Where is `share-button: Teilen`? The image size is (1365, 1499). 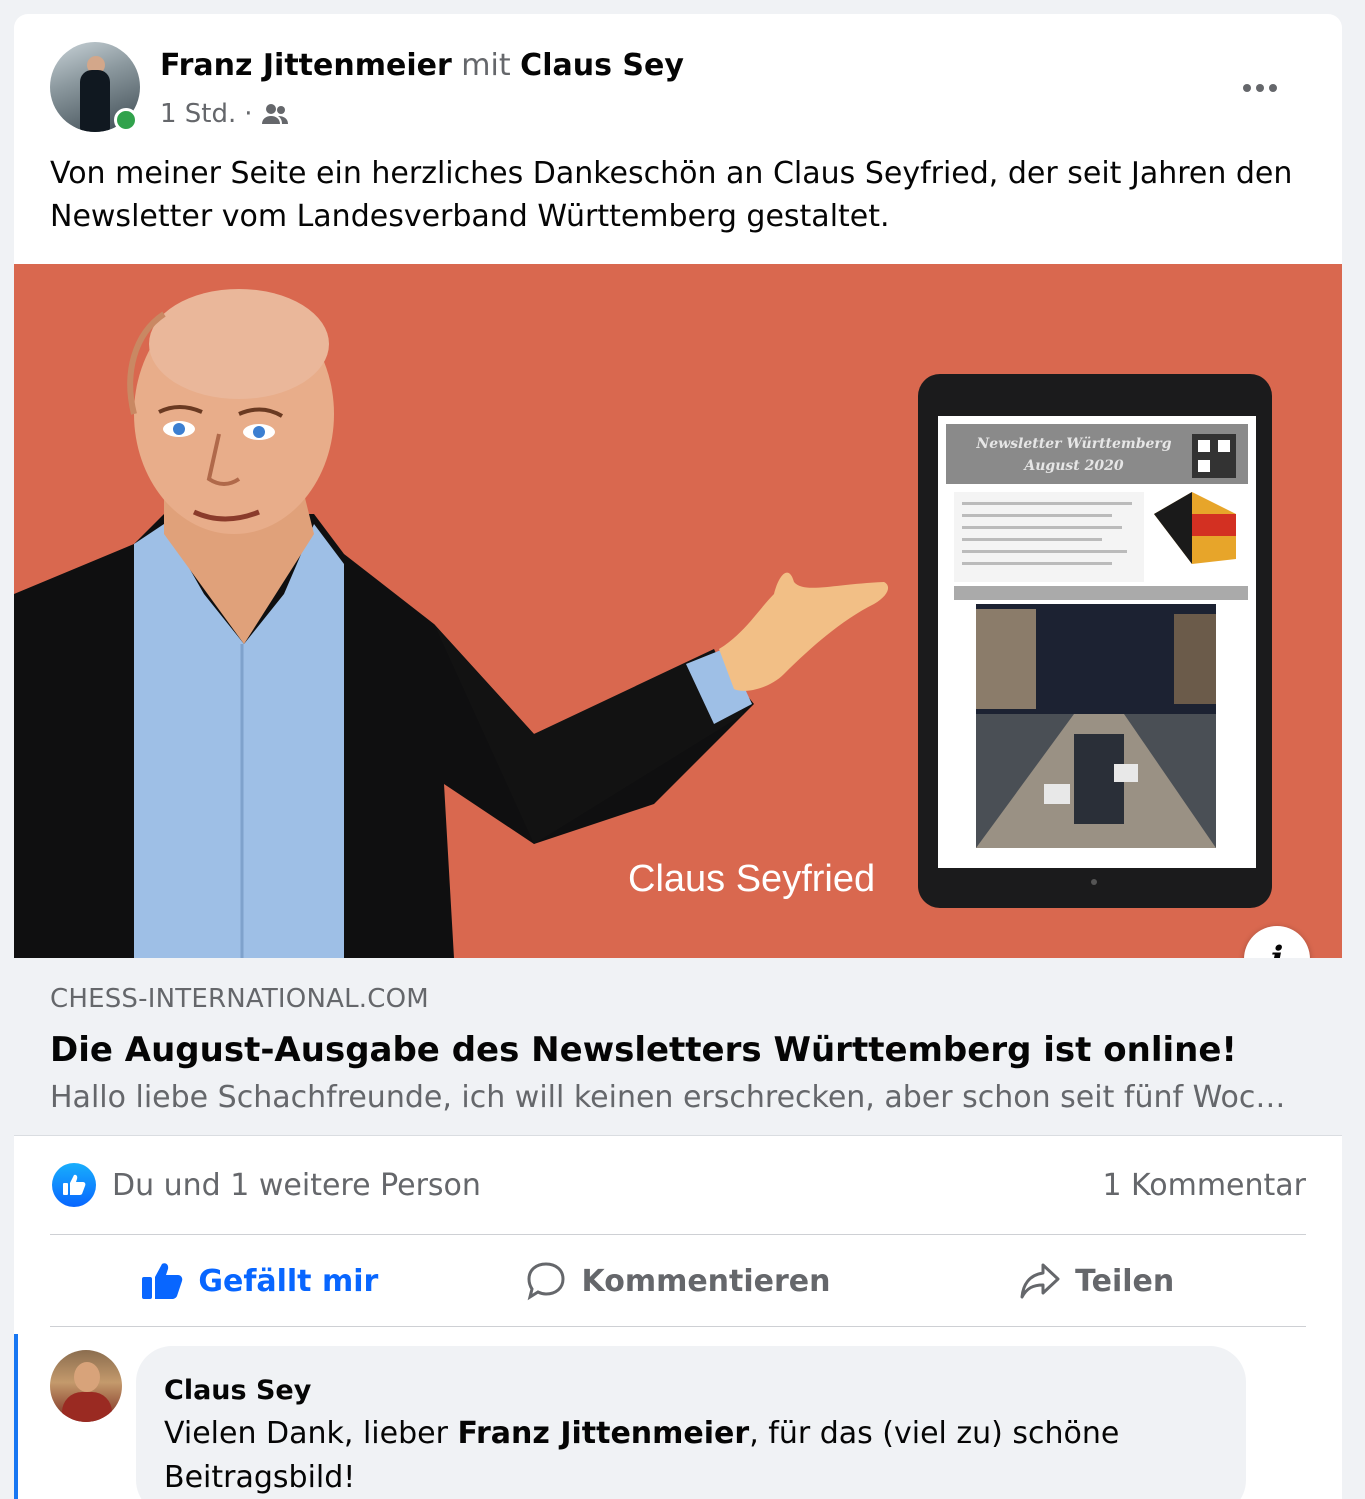
share-button: Teilen is located at coordinates (1096, 1281).